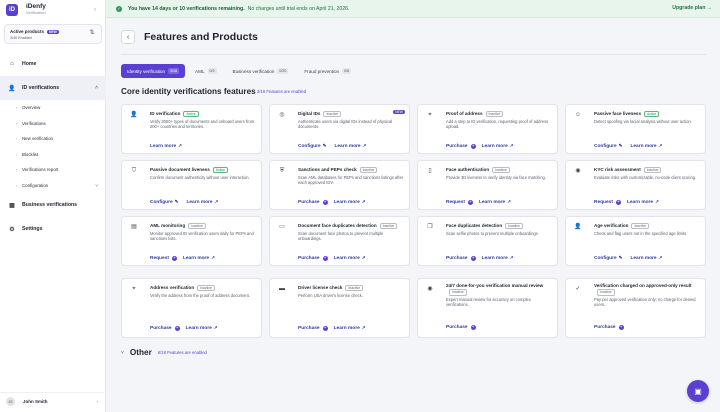 Image resolution: width=720 pixels, height=412 pixels. I want to click on tab-aml: AML 0/3, so click(205, 71).